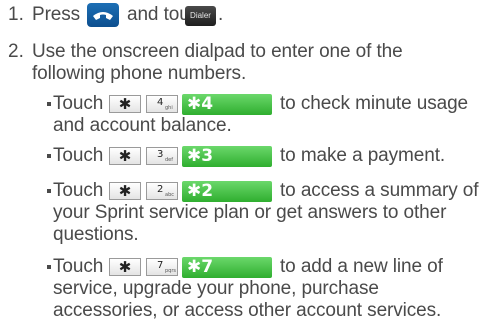 The width and height of the screenshot is (485, 333). I want to click on bullet-3-line-3: questions., so click(96, 234).